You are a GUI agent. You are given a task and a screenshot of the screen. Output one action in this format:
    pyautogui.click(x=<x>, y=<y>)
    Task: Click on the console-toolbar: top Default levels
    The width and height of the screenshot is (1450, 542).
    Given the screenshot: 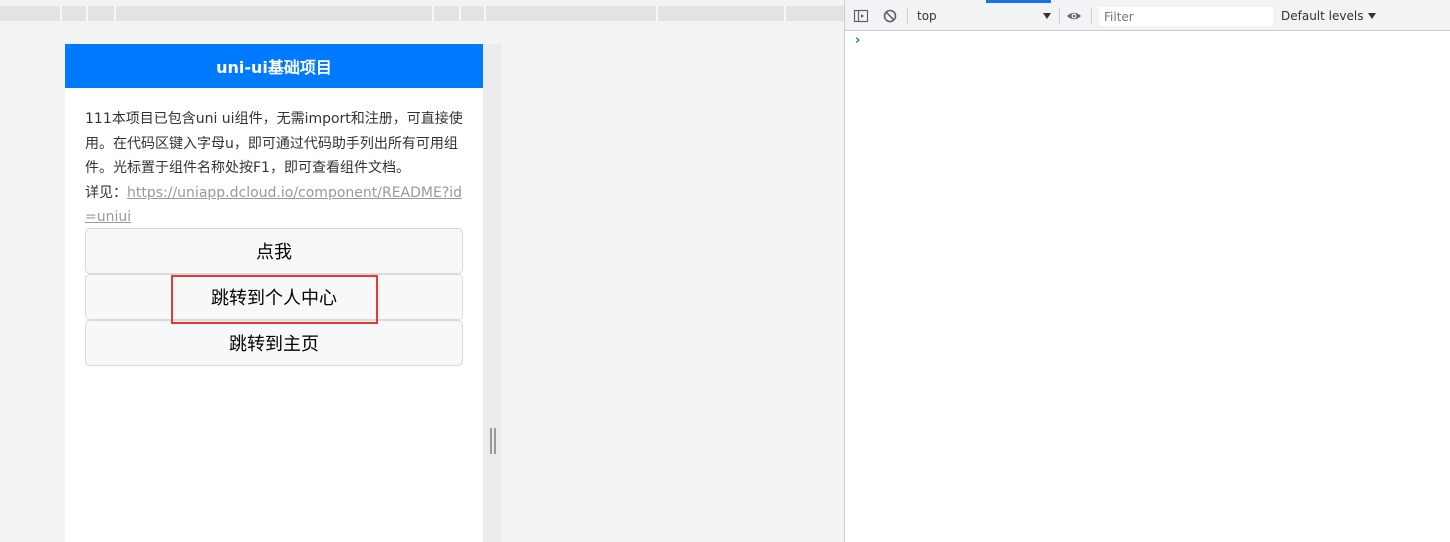 What is the action you would take?
    pyautogui.click(x=1147, y=15)
    